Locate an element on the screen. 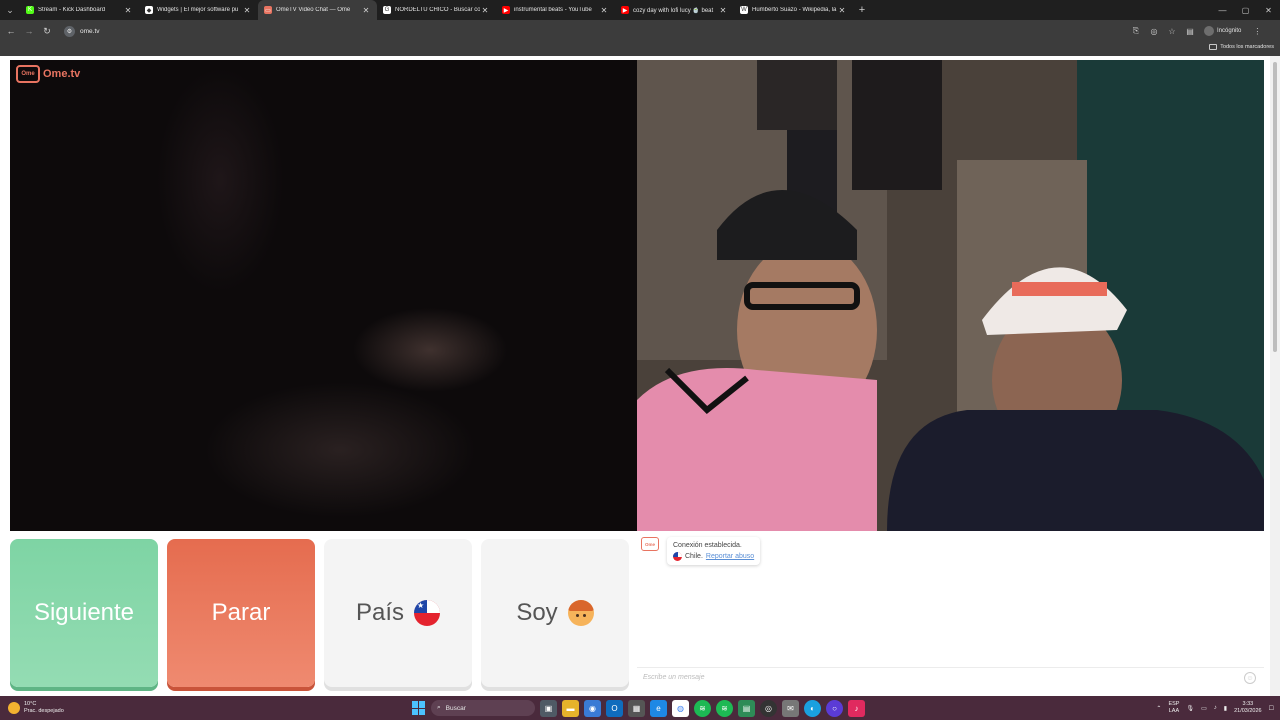  ometv-watermark: Ome Ome.tv is located at coordinates (48, 74).